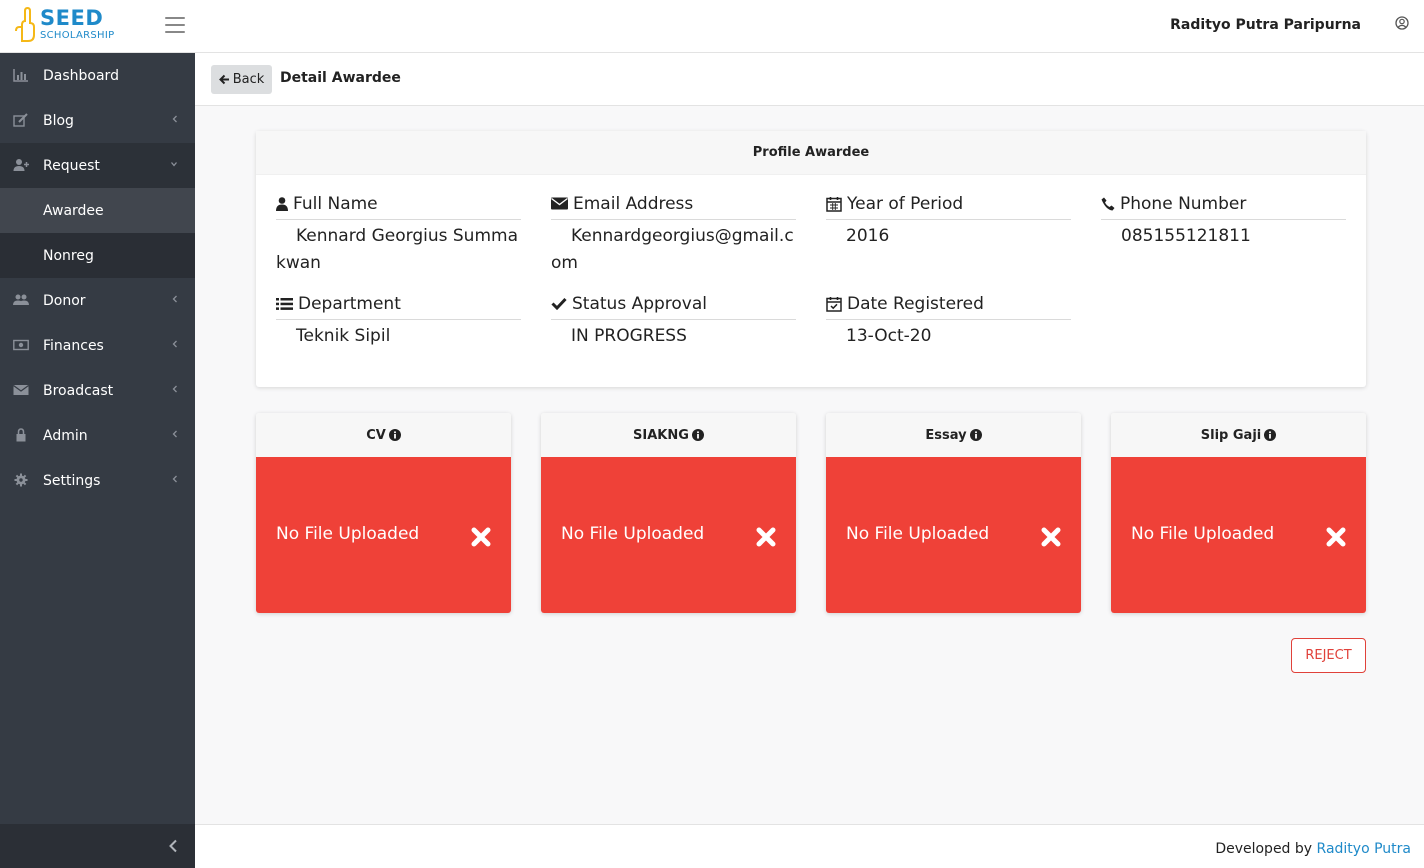 Image resolution: width=1424 pixels, height=868 pixels. I want to click on sidebar-item-donor: Donor, so click(97, 300).